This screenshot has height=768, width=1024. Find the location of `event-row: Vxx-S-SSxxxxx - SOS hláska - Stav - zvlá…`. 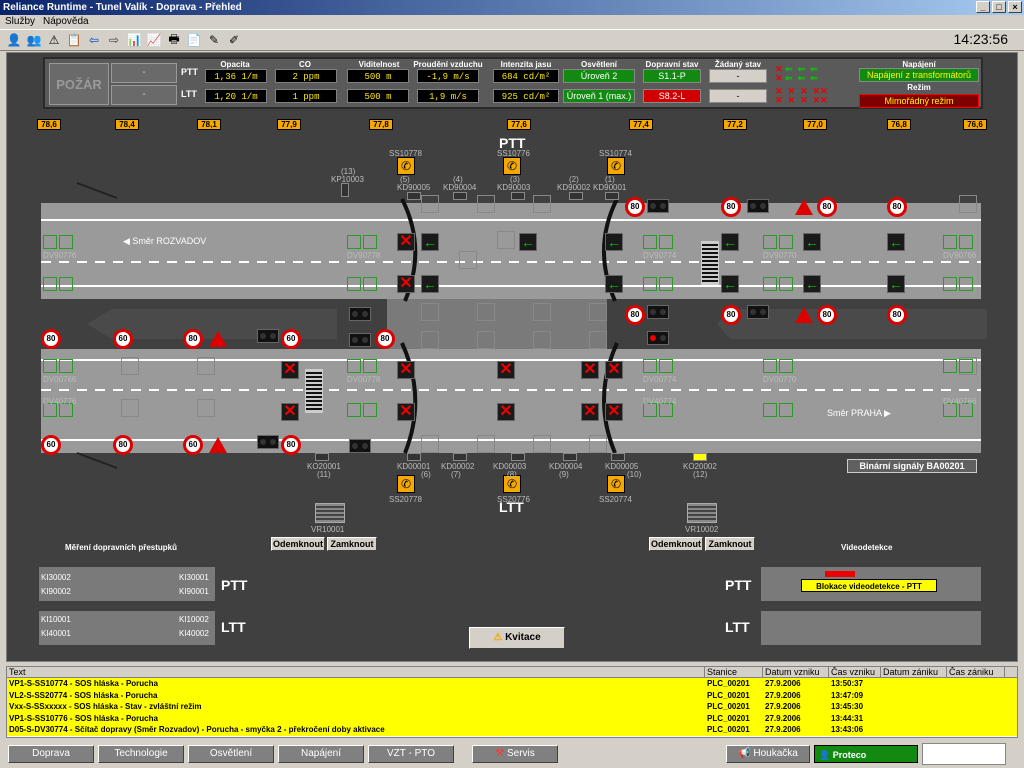

event-row: Vxx-S-SSxxxxx - SOS hláska - Stav - zvlá… is located at coordinates (512, 707).